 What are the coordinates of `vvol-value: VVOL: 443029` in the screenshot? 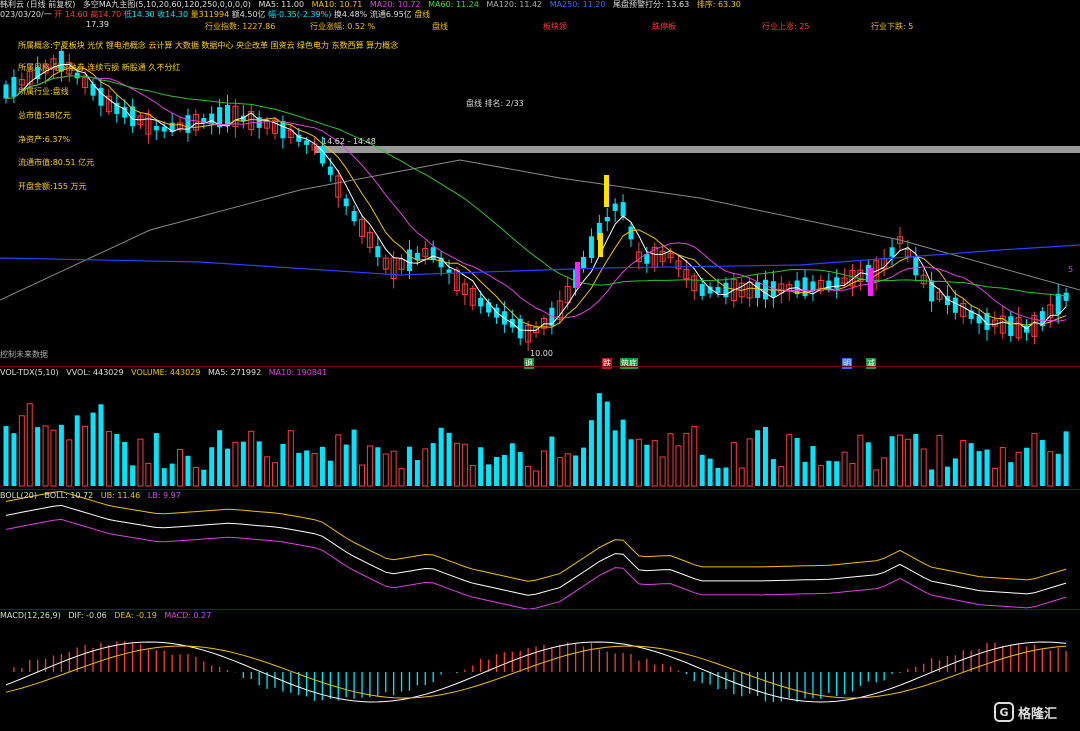 It's located at (95, 372).